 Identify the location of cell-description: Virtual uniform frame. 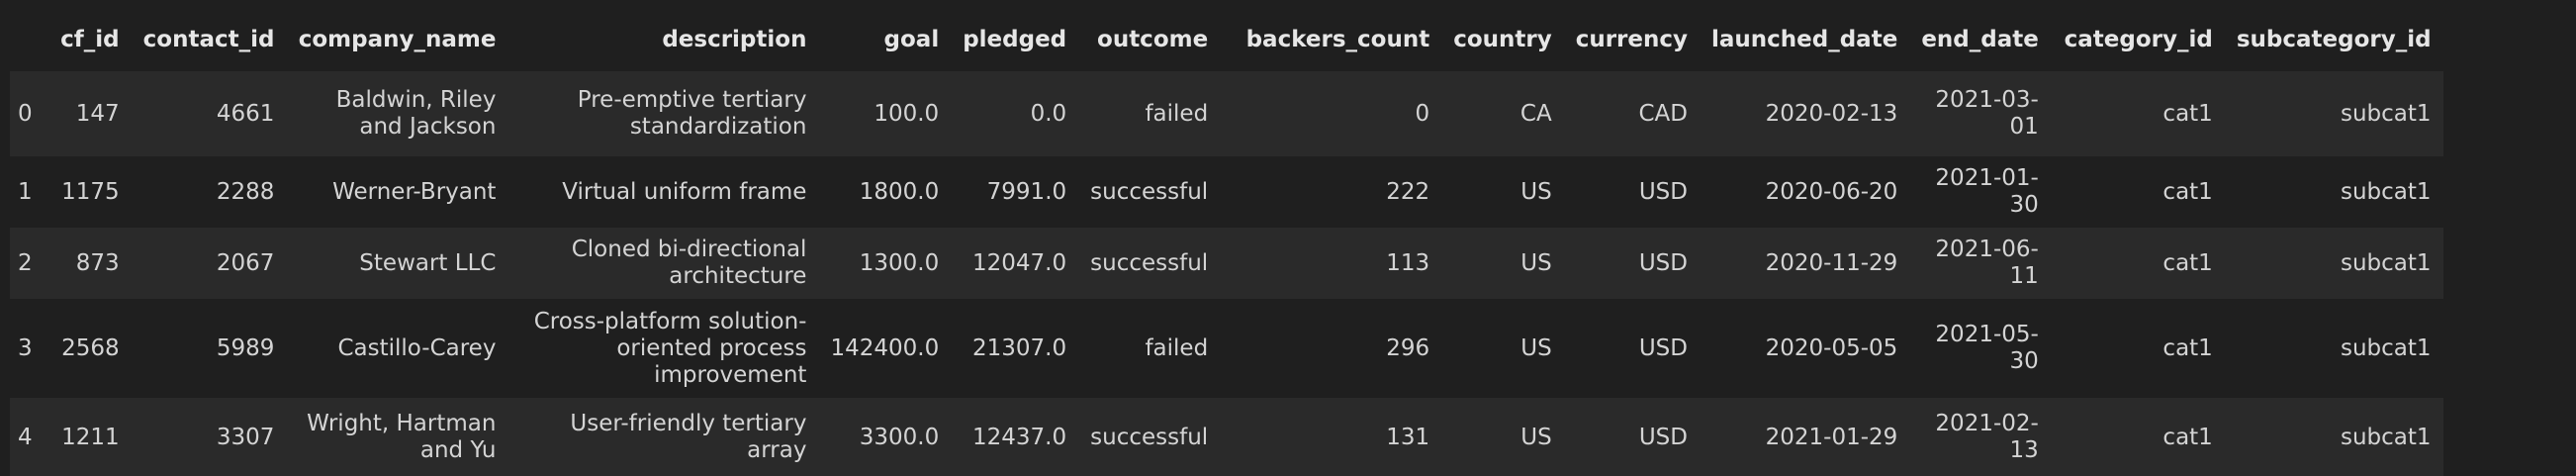
(663, 192).